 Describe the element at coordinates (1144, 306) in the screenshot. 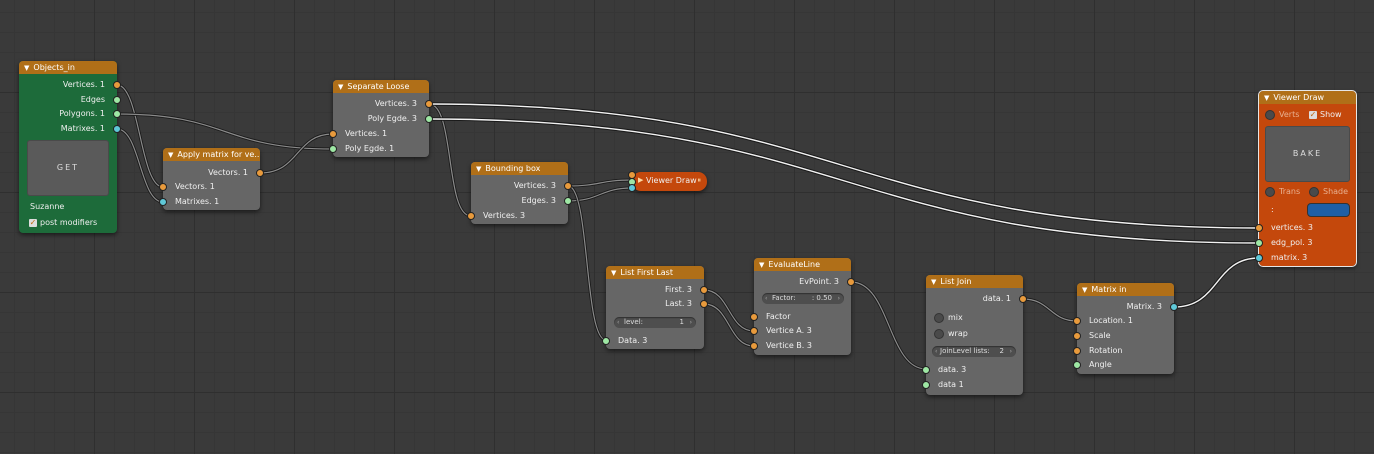

I see `socket-label: Matrix. 3` at that location.